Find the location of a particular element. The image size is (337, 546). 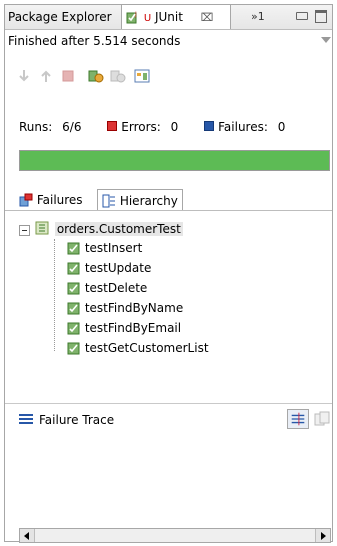

test-item: testDelete is located at coordinates (107, 288).